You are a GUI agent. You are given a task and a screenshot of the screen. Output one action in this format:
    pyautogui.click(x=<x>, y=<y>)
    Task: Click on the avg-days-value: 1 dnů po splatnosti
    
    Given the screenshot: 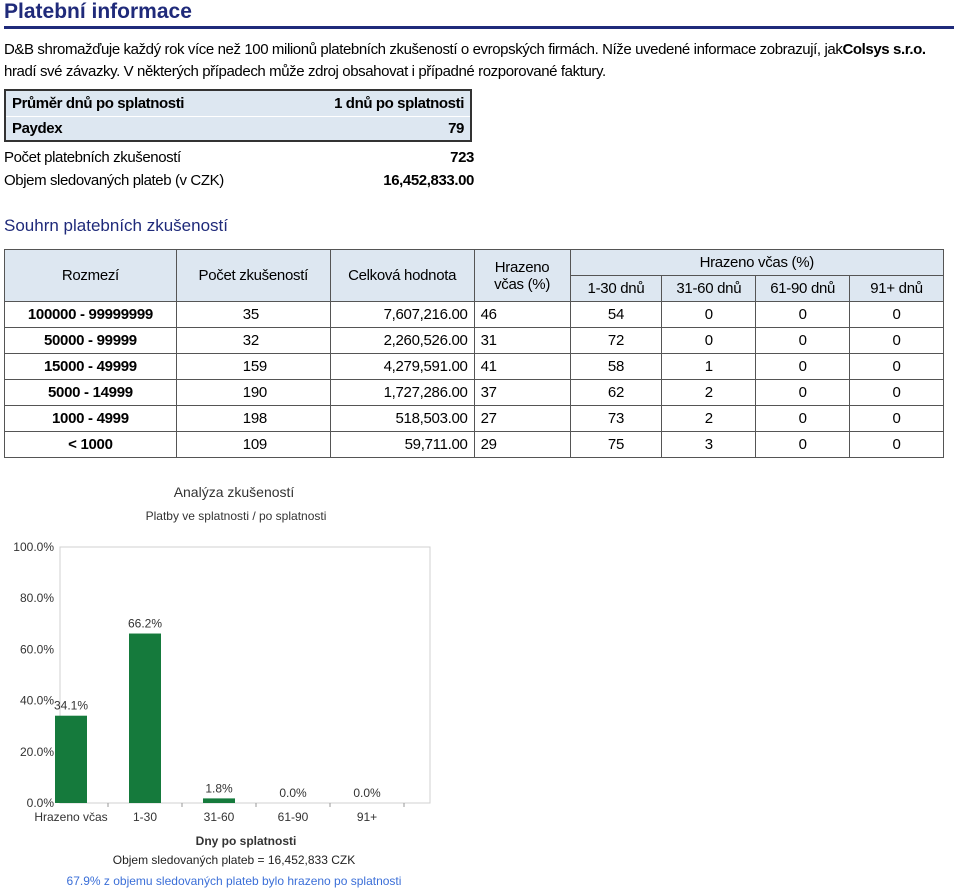 What is the action you would take?
    pyautogui.click(x=399, y=103)
    